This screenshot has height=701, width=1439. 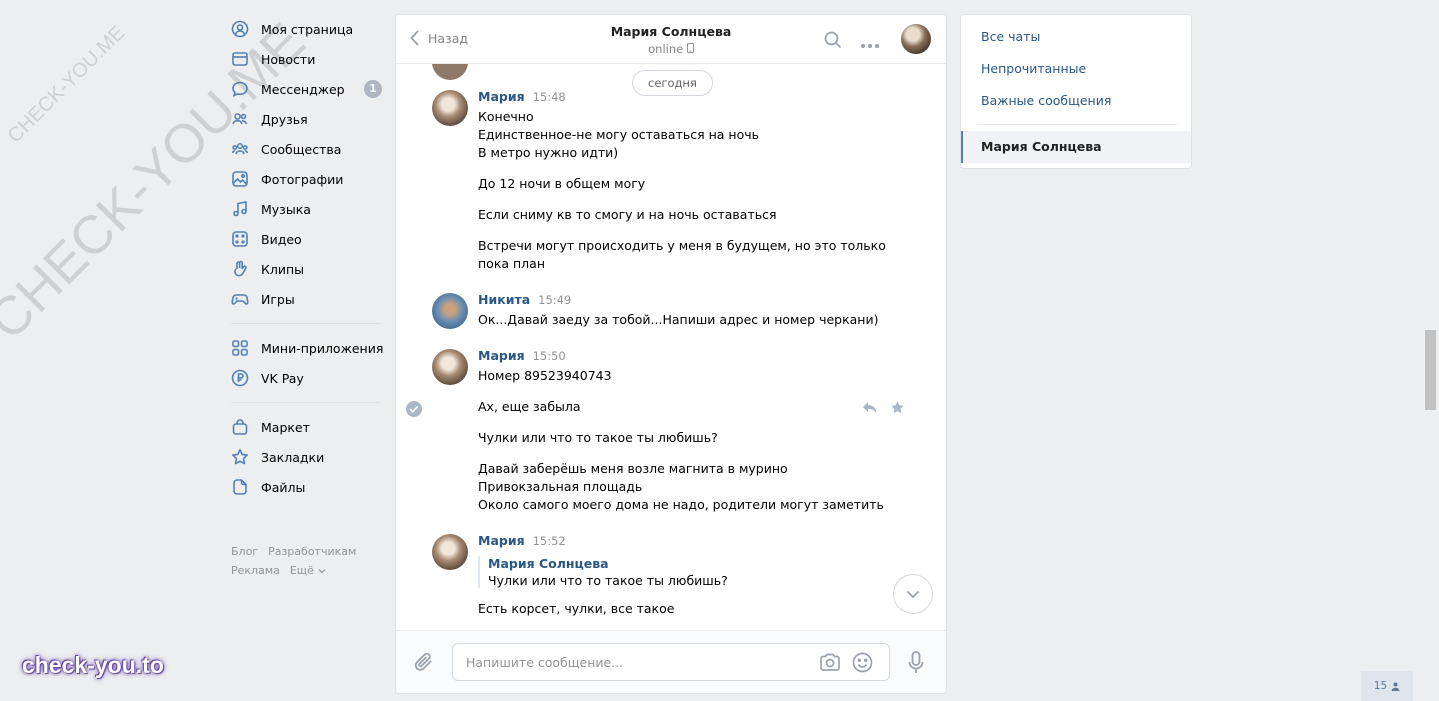 What do you see at coordinates (306, 269) in the screenshot?
I see `nav-clips: Клипы` at bounding box center [306, 269].